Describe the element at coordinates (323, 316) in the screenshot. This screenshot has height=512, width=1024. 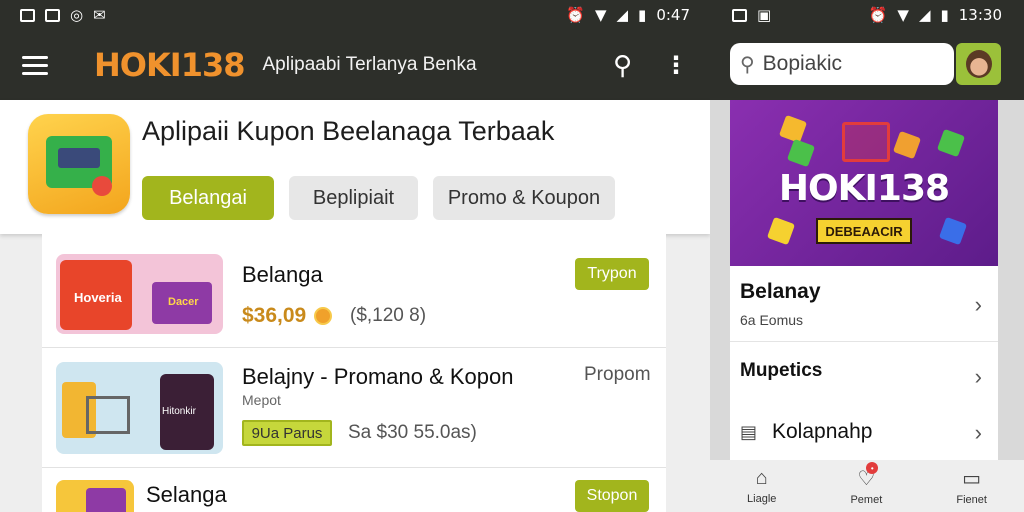
I see `coin-icon` at that location.